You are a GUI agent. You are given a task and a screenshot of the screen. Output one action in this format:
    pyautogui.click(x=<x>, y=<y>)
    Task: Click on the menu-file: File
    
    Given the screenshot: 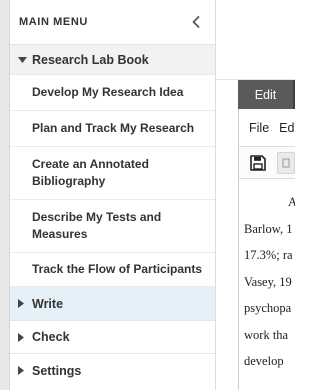 What is the action you would take?
    pyautogui.click(x=259, y=128)
    